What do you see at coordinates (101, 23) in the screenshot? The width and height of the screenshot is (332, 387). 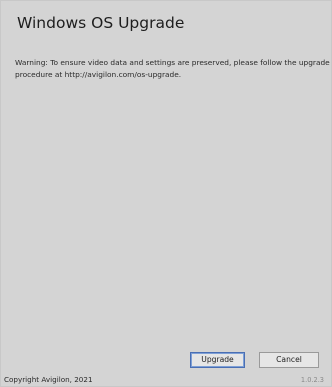 I see `dialog-title: Windows OS Upgrade` at bounding box center [101, 23].